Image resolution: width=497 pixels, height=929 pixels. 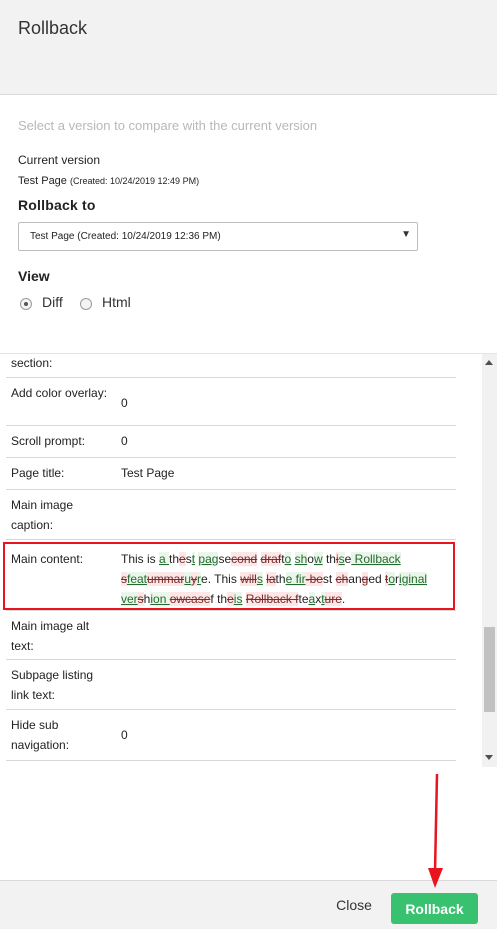 What do you see at coordinates (231, 474) in the screenshot?
I see `table-row: Page title: Test Page` at bounding box center [231, 474].